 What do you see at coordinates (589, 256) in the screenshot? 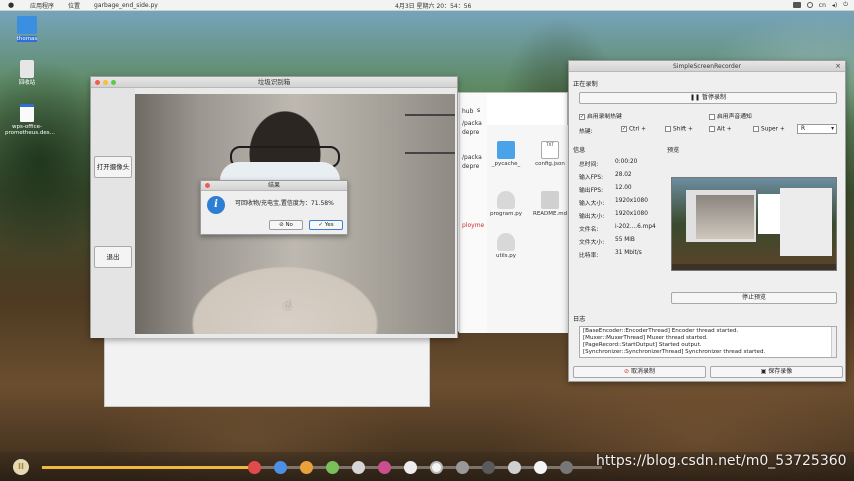
I see `info-label: 比特率:` at bounding box center [589, 256].